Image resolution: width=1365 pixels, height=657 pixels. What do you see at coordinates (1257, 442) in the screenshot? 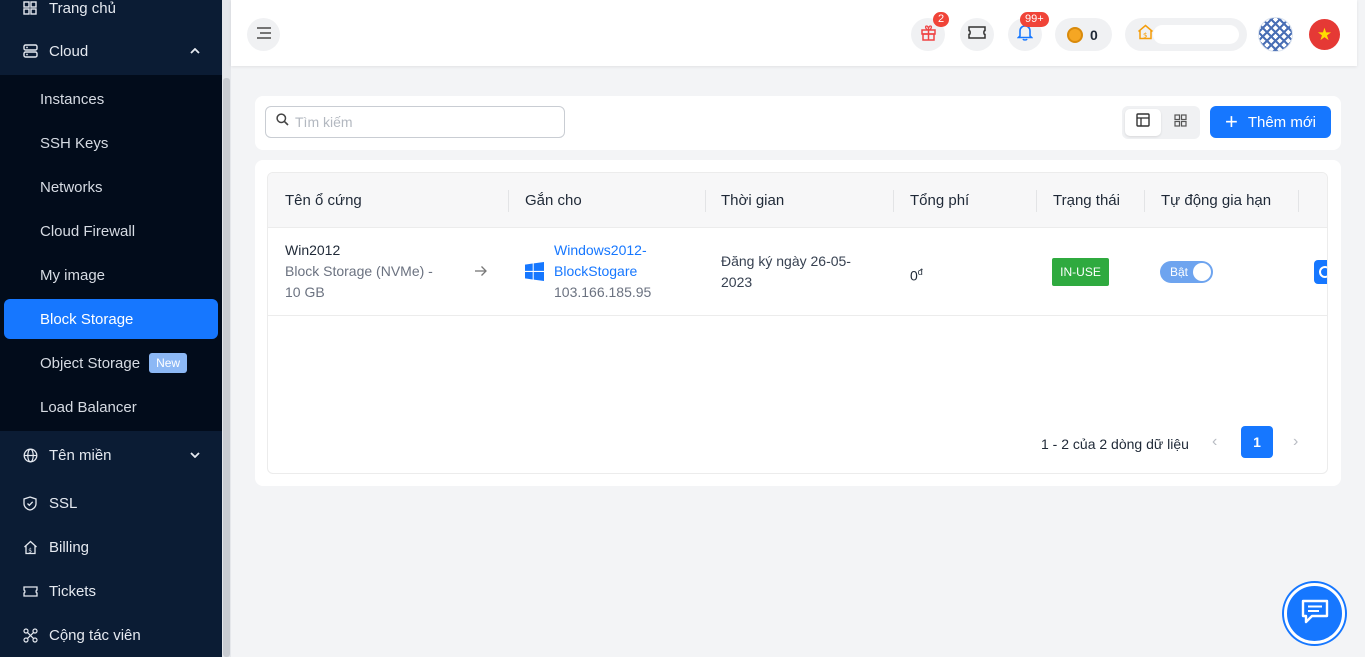
I see `page-button-current: 1` at bounding box center [1257, 442].